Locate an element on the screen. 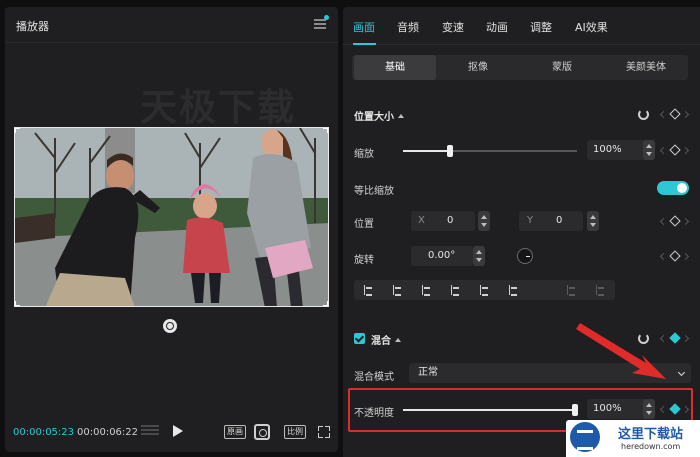  crop-handle-top-left is located at coordinates (17, 130).